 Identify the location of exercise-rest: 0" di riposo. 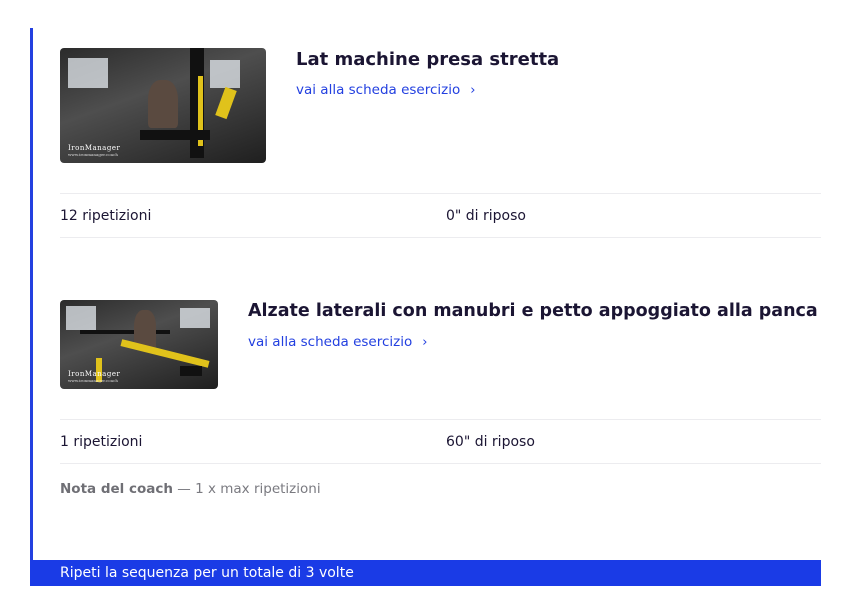
(486, 215).